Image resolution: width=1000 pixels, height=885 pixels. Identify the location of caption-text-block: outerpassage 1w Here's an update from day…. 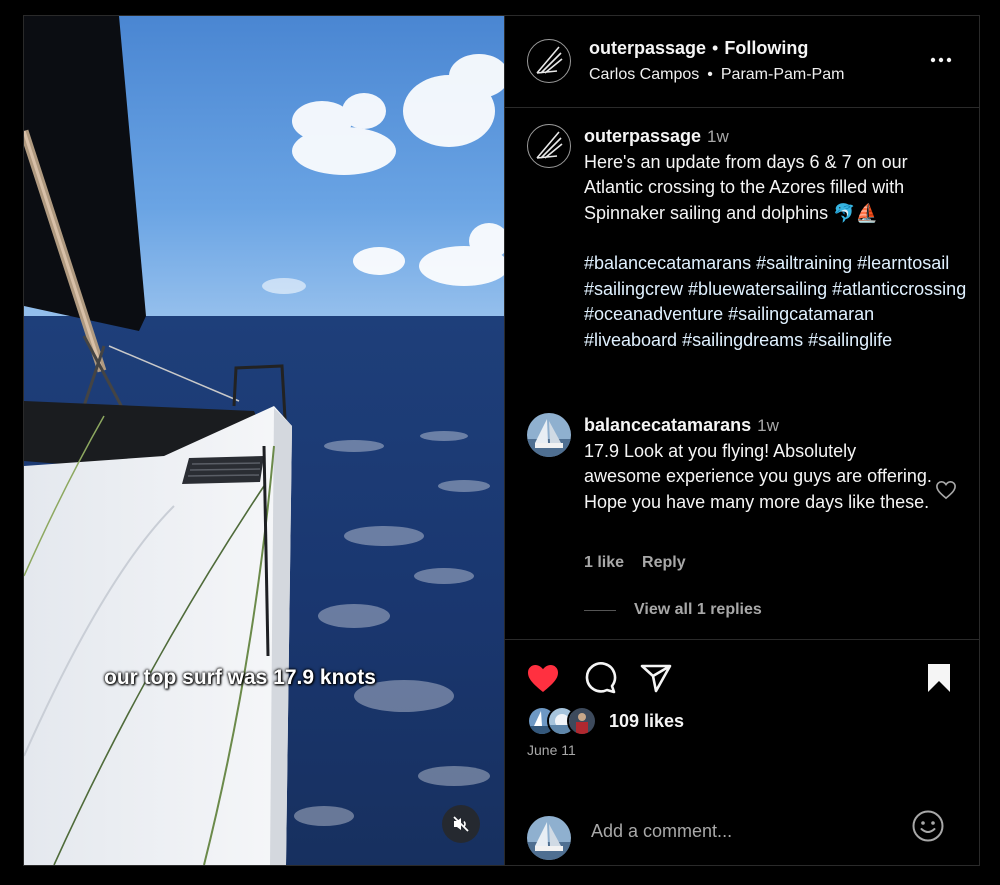
(776, 238).